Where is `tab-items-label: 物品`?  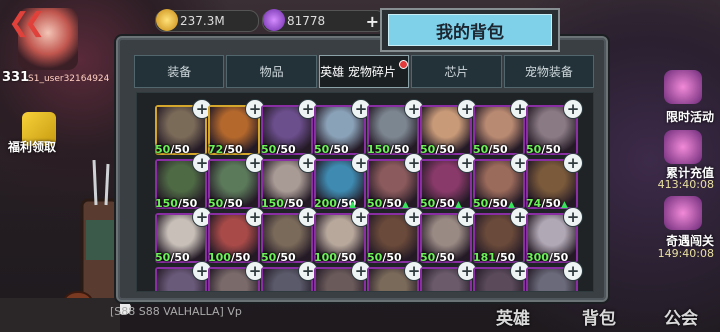
tab-items-label: 物品 is located at coordinates (271, 72).